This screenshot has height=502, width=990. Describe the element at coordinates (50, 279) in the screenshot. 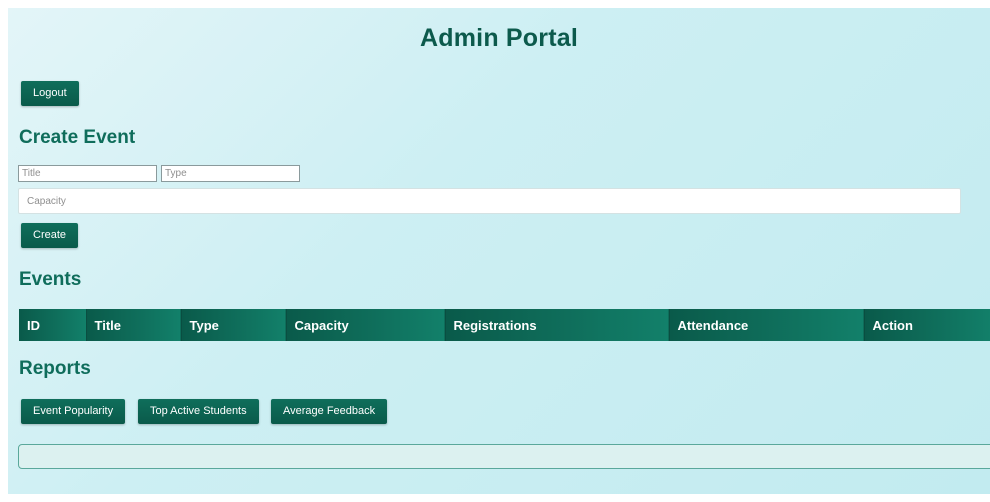

I see `events-heading: Events` at that location.